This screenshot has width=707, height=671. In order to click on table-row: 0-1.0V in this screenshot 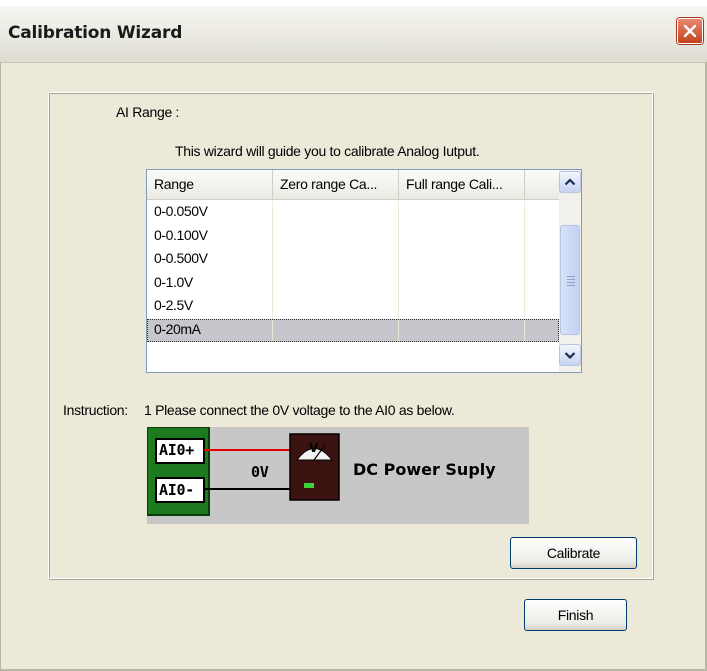, I will do `click(353, 283)`.